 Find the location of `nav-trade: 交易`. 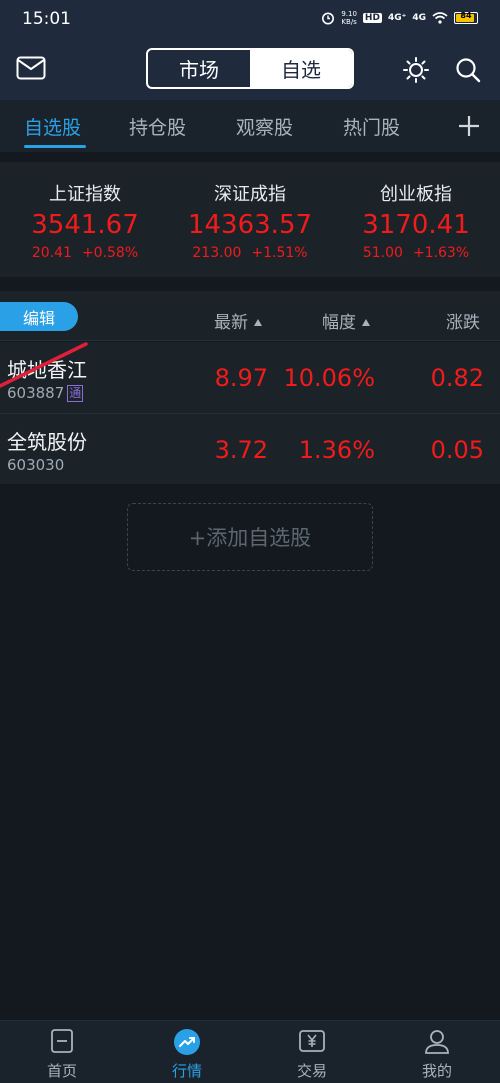

nav-trade: 交易 is located at coordinates (312, 1054).